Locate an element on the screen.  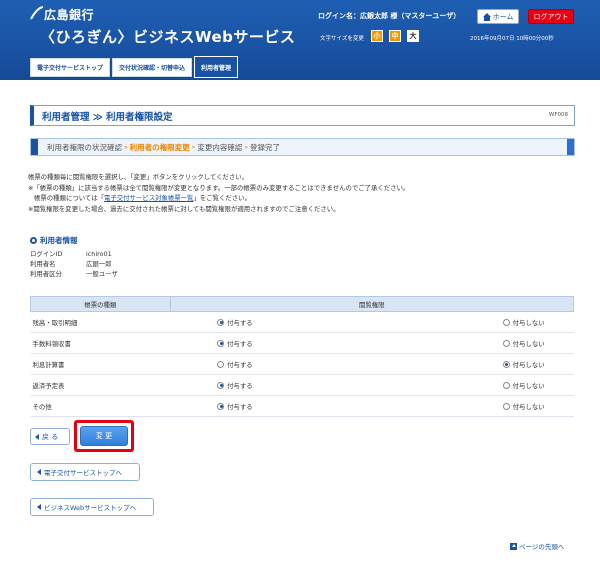
table-row: 返済予定表 付与する 付与しない is located at coordinates (302, 385).